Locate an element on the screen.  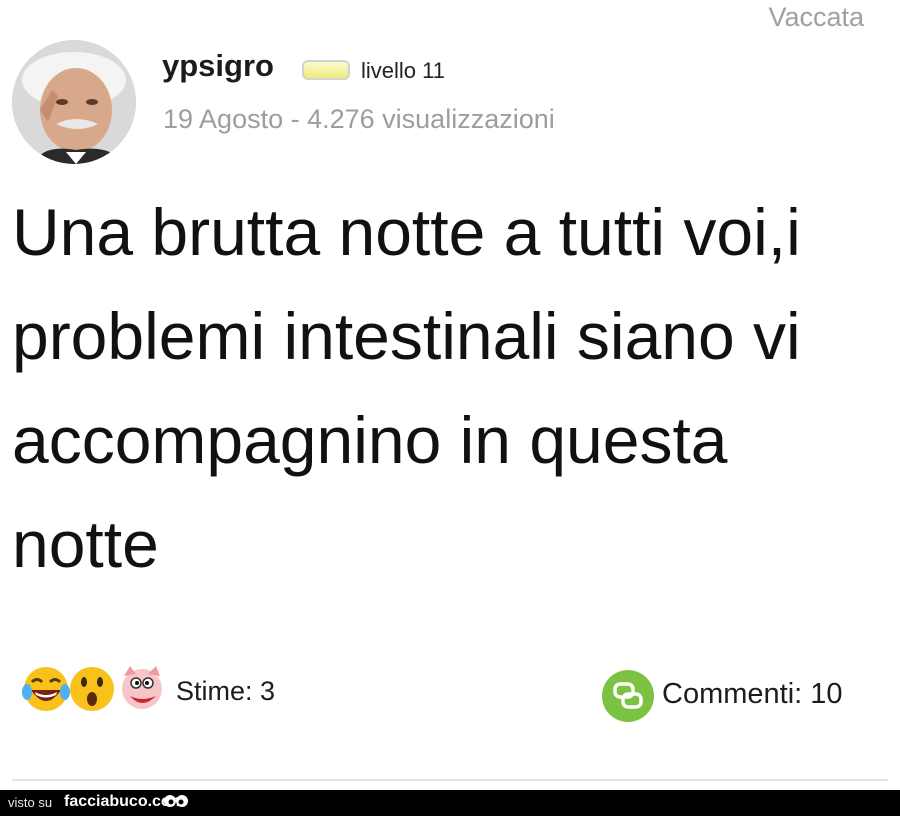
comment-icon is located at coordinates (628, 696).